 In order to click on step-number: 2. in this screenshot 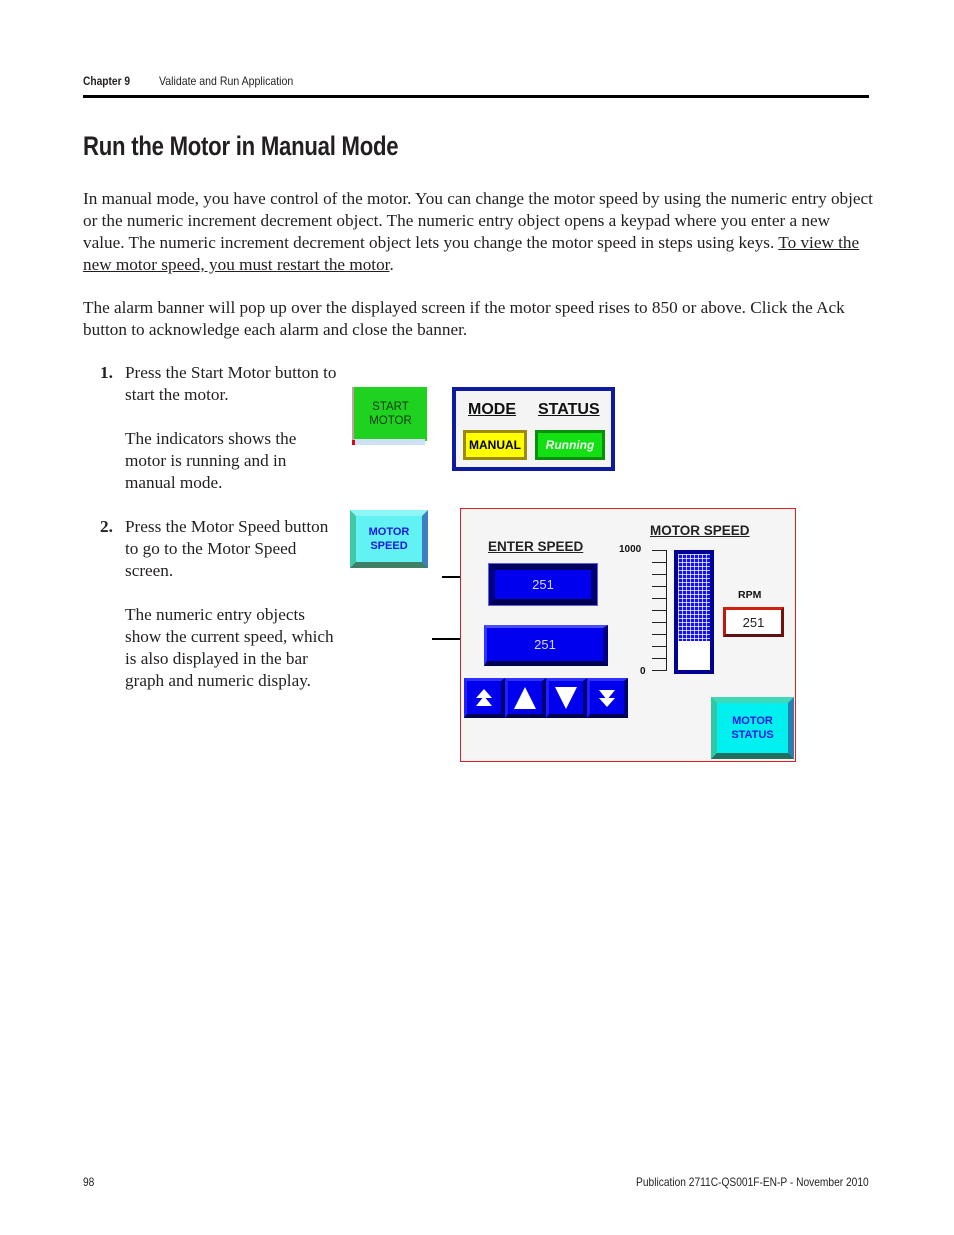, I will do `click(106, 526)`.